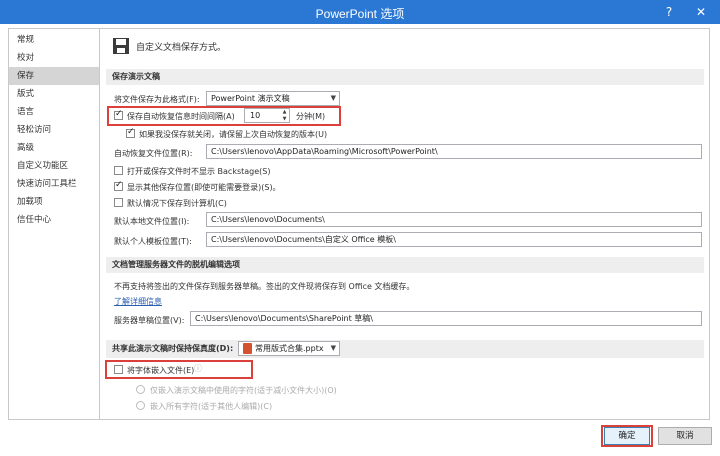 Image resolution: width=720 pixels, height=456 pixels. What do you see at coordinates (138, 301) in the screenshot?
I see `learn-more-link: 了解详细信息` at bounding box center [138, 301].